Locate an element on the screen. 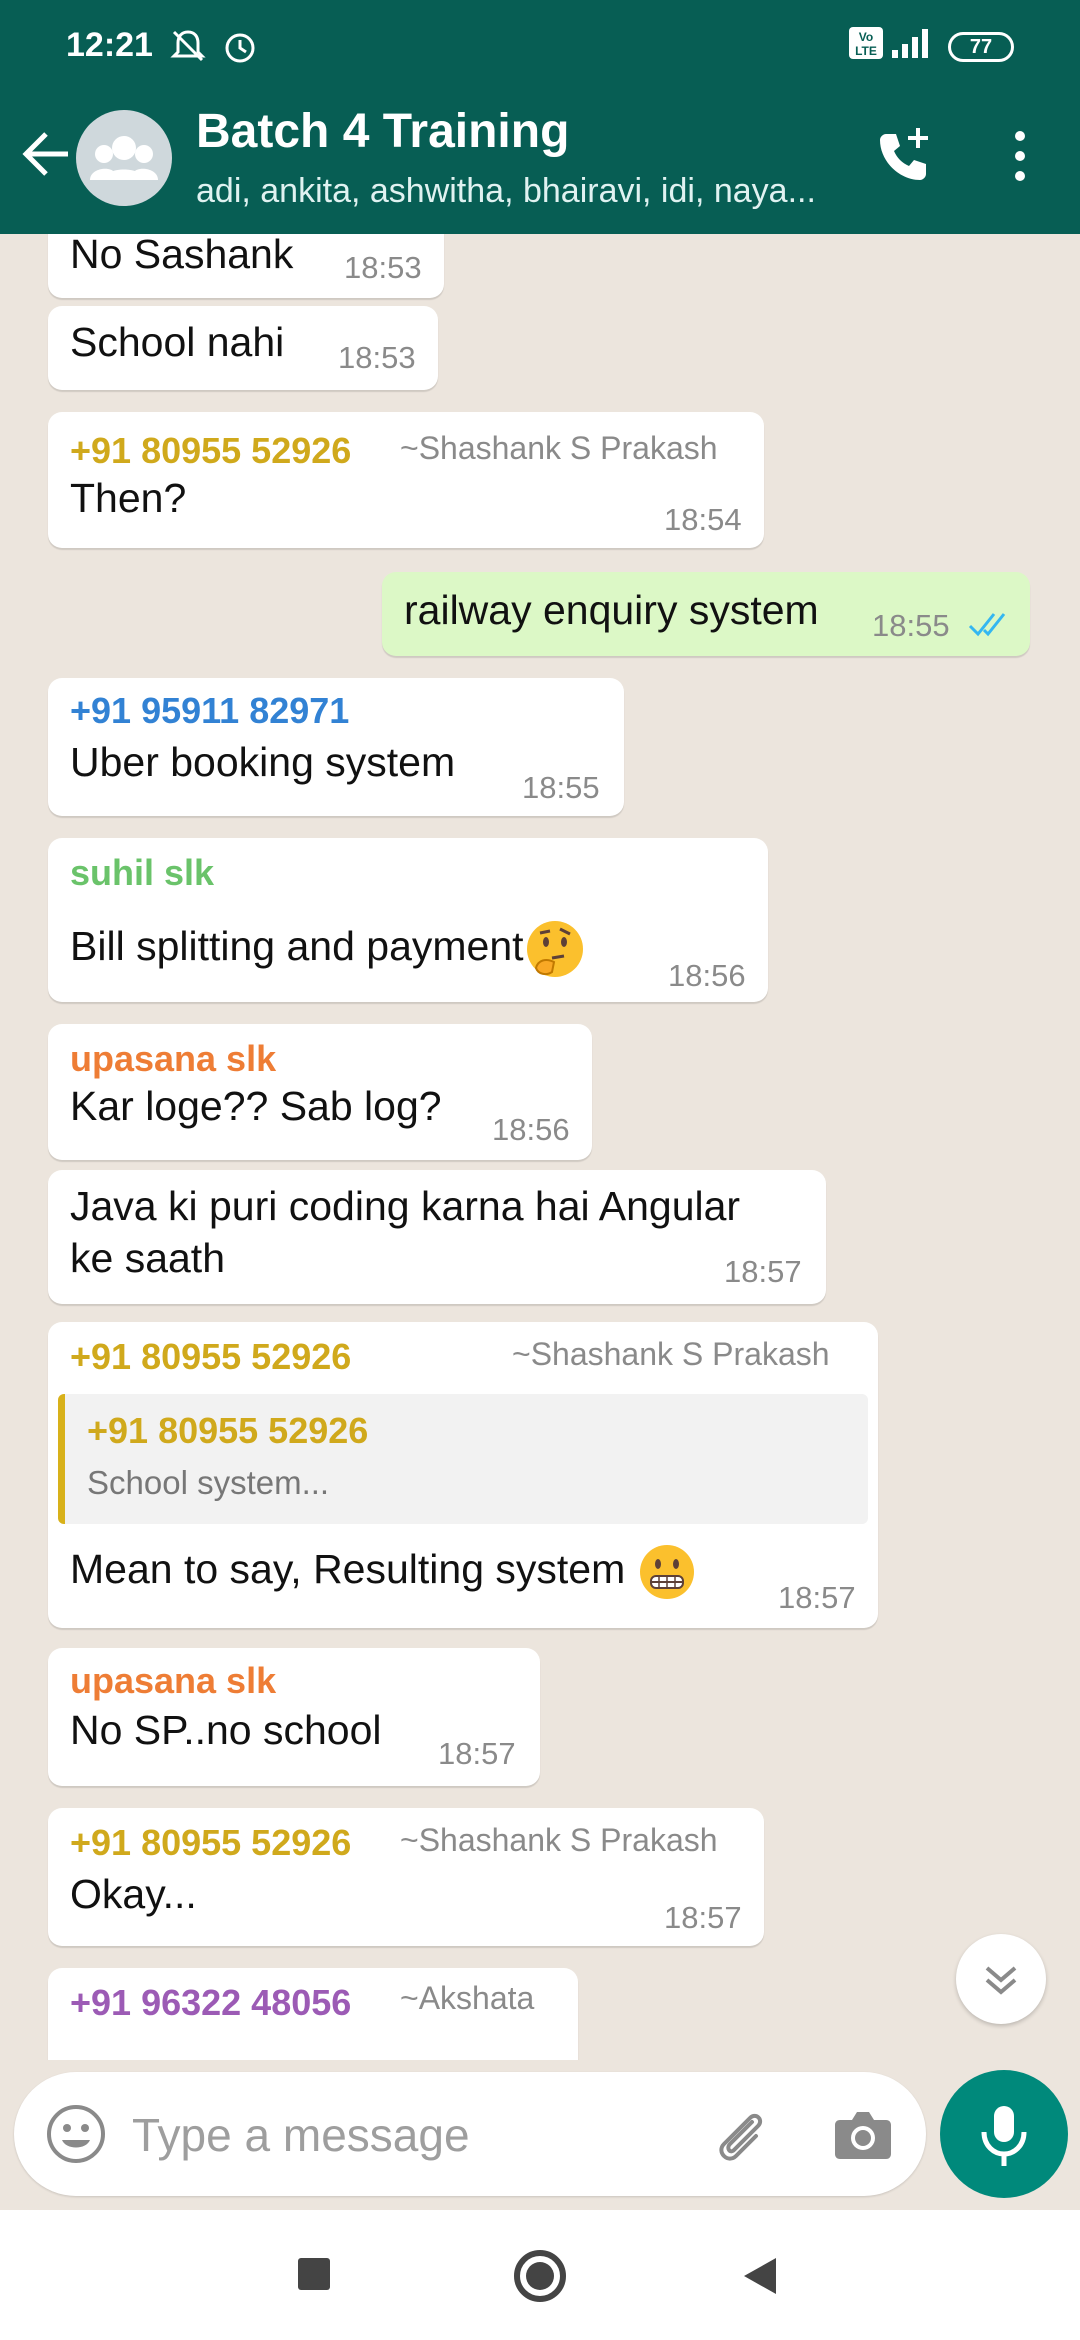 The image size is (1080, 2340). alarm-icon is located at coordinates (240, 48).